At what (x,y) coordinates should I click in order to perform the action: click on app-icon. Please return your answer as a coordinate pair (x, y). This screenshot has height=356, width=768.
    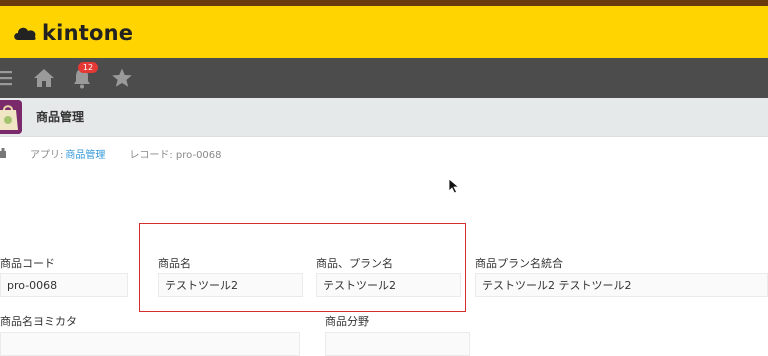
    Looking at the image, I should click on (11, 117).